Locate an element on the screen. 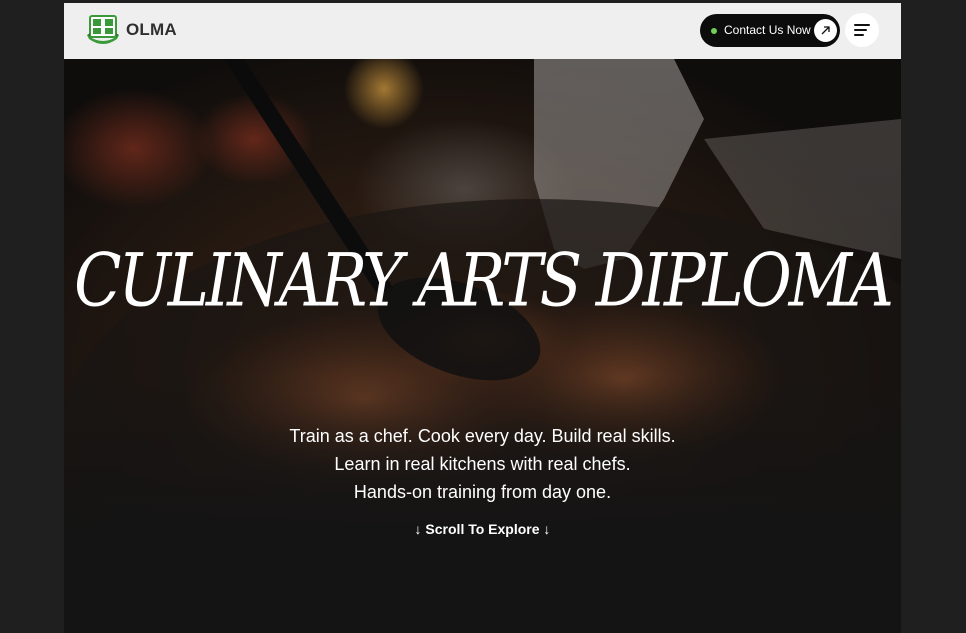  contact-us-button: Contact Us Now is located at coordinates (770, 30).